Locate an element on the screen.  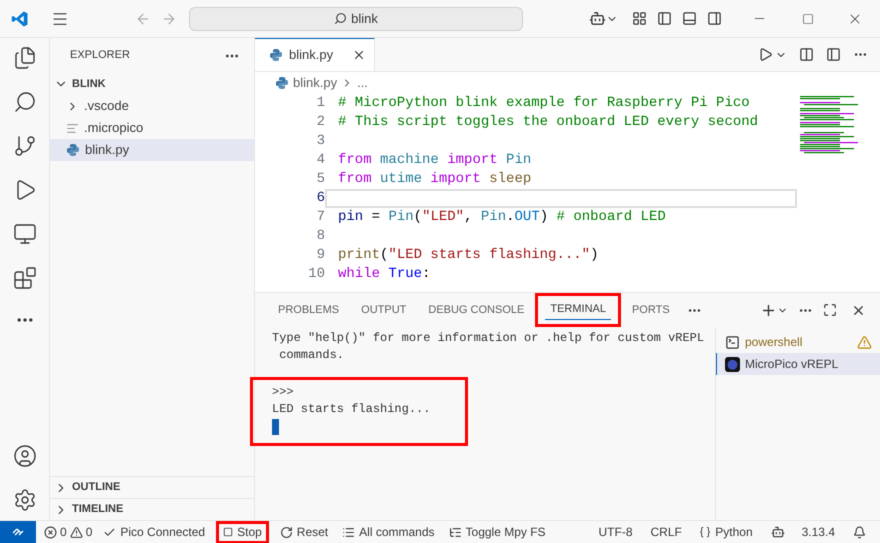
code-line: from utime import sleep is located at coordinates (435, 179).